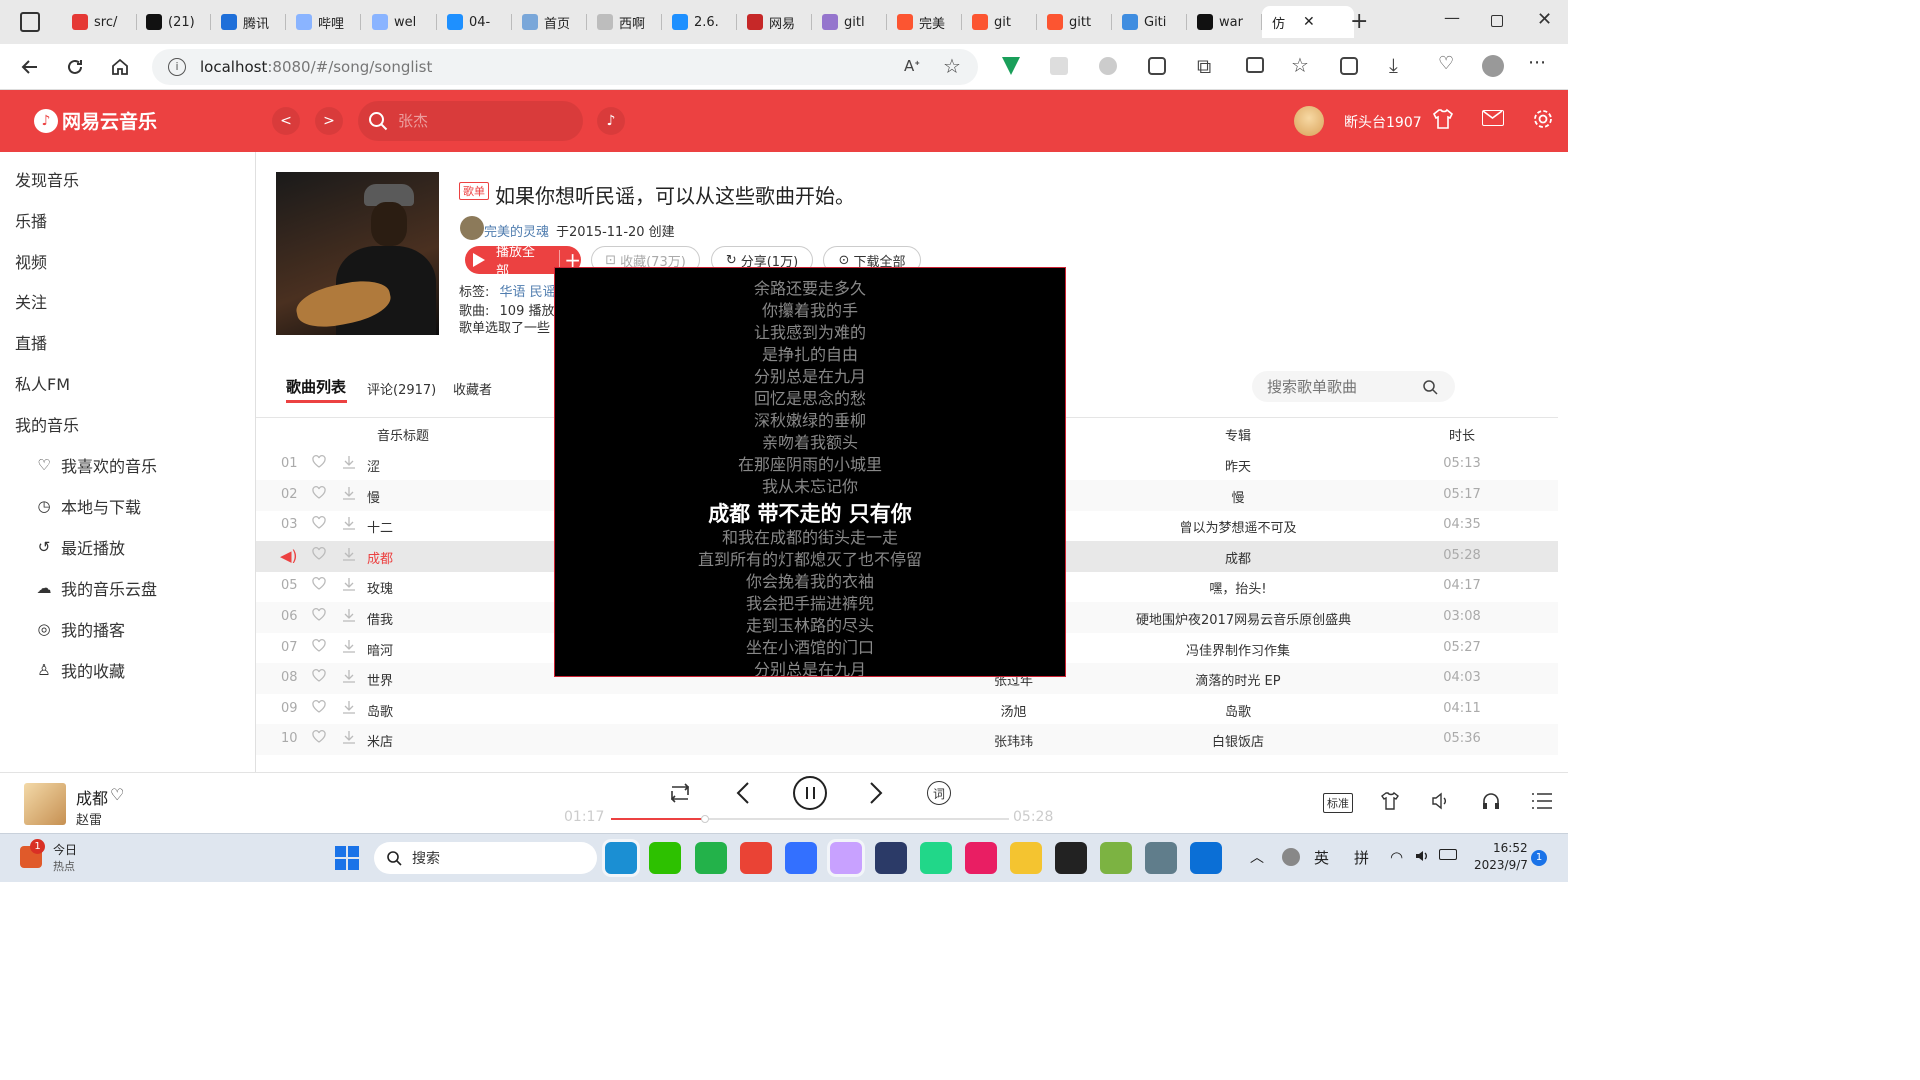 The width and height of the screenshot is (1920, 1080). What do you see at coordinates (1300, 65) in the screenshot?
I see `favorites-icon: ☆` at bounding box center [1300, 65].